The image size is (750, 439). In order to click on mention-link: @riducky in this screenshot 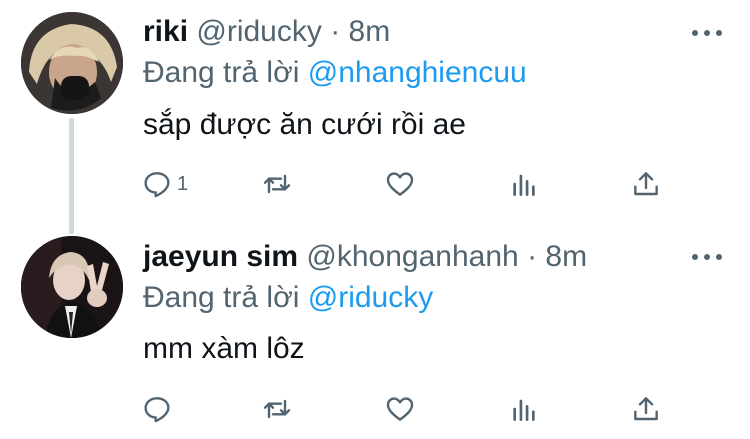, I will do `click(370, 297)`.